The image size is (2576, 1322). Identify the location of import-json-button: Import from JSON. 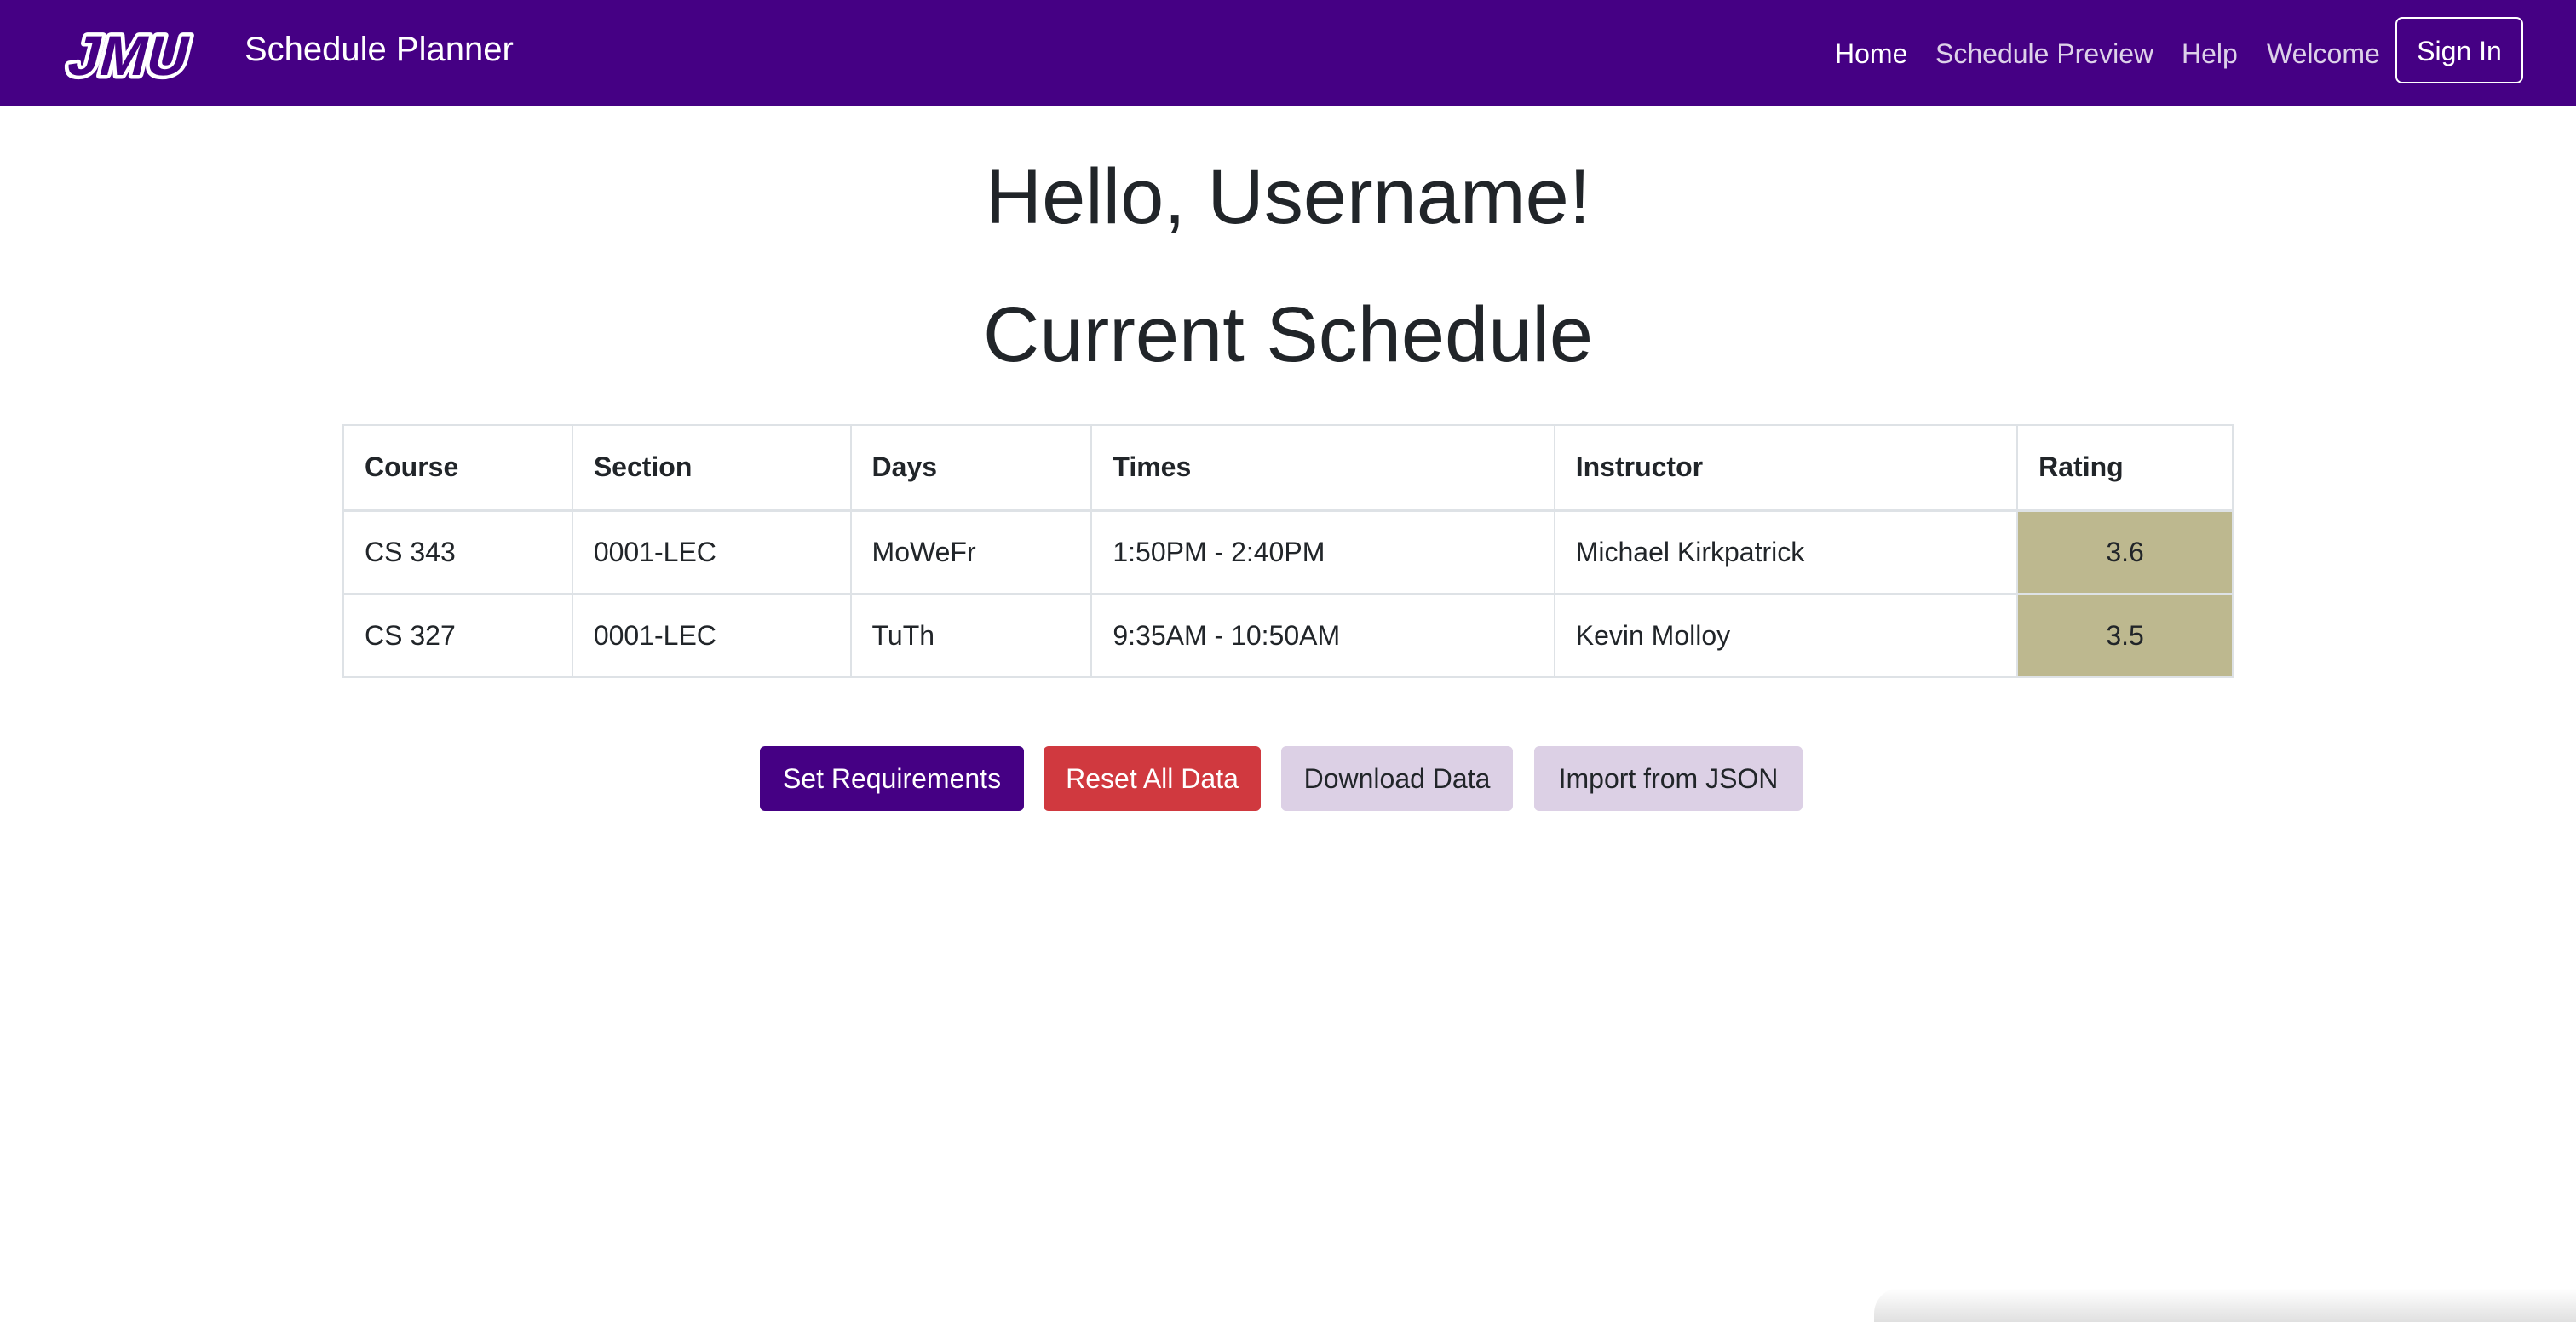
(1669, 778).